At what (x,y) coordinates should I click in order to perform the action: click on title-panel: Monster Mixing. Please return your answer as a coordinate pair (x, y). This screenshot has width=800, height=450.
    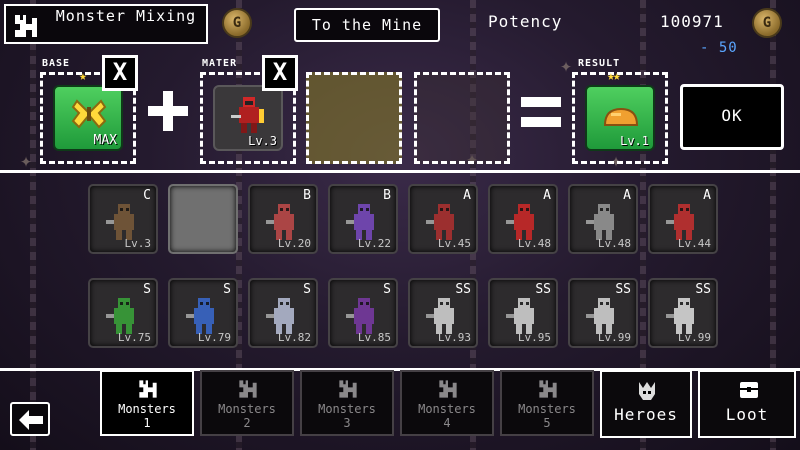
    Looking at the image, I should click on (106, 24).